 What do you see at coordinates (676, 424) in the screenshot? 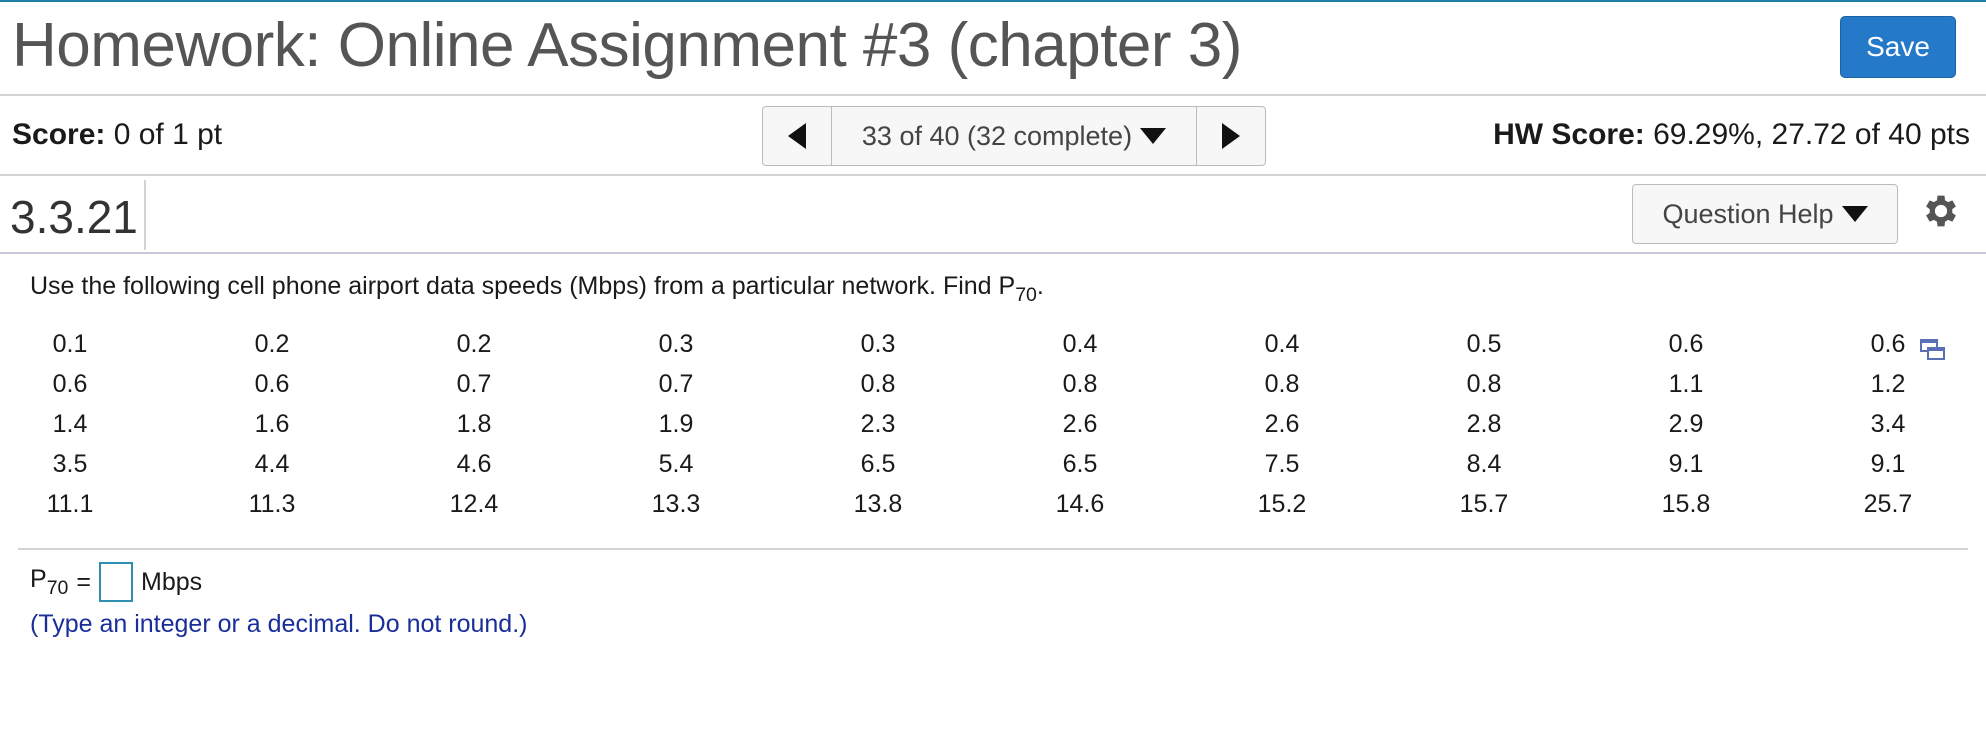
I see `table-cell: 1.9` at bounding box center [676, 424].